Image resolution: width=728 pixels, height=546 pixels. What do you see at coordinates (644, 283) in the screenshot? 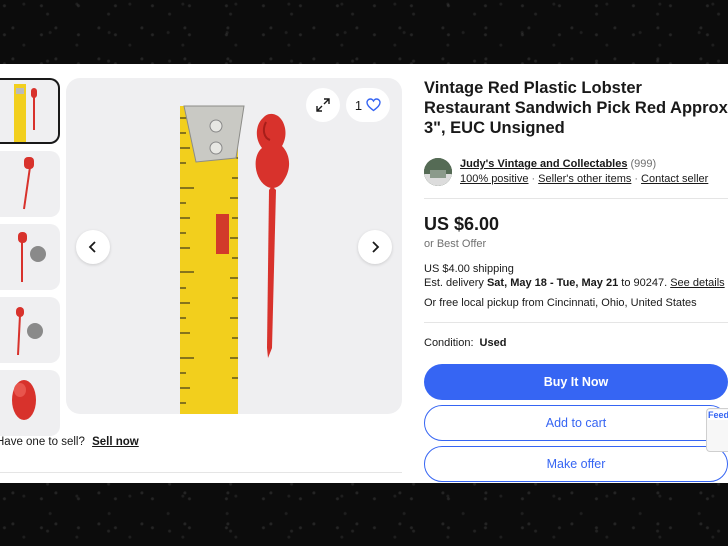
I see `delivery-zip: to 90247.` at bounding box center [644, 283].